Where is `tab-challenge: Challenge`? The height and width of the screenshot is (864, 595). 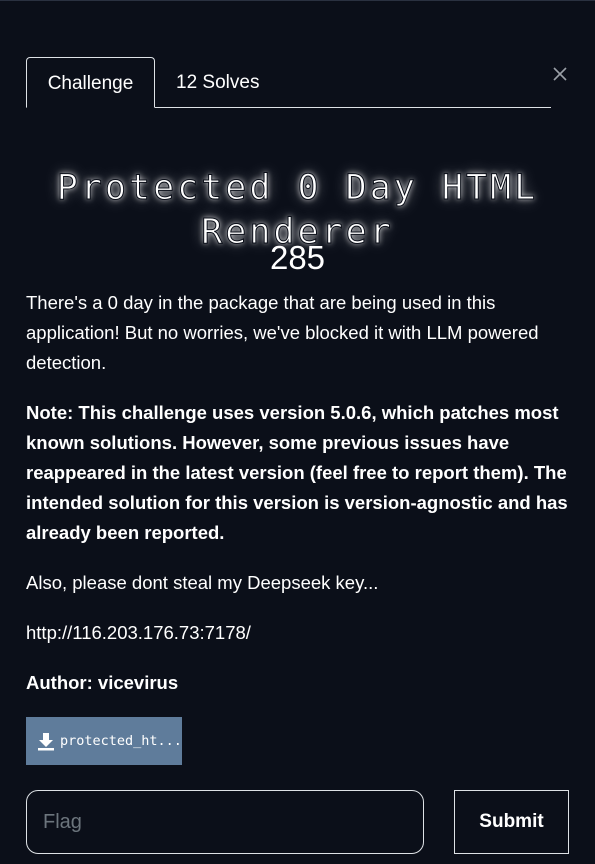 tab-challenge: Challenge is located at coordinates (90, 82).